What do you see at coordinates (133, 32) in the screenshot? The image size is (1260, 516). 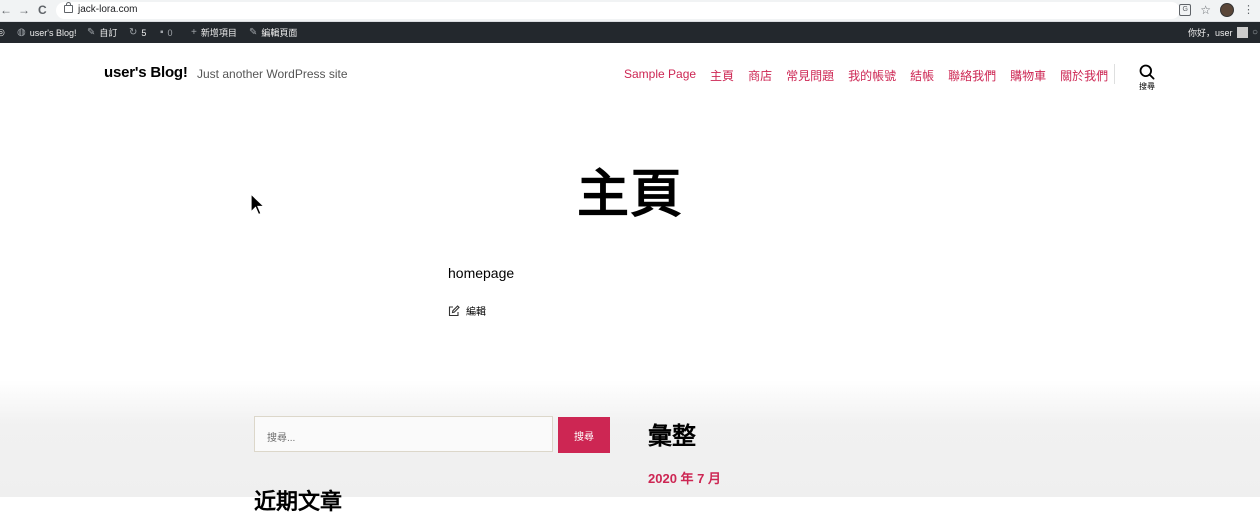 I see `updates-icon: ↻` at bounding box center [133, 32].